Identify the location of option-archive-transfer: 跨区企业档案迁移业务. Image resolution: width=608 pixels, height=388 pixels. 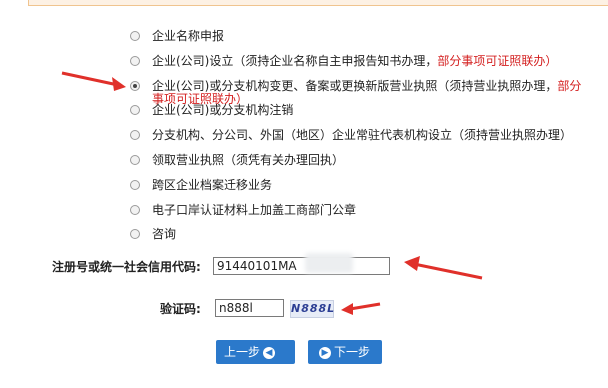
(363, 186).